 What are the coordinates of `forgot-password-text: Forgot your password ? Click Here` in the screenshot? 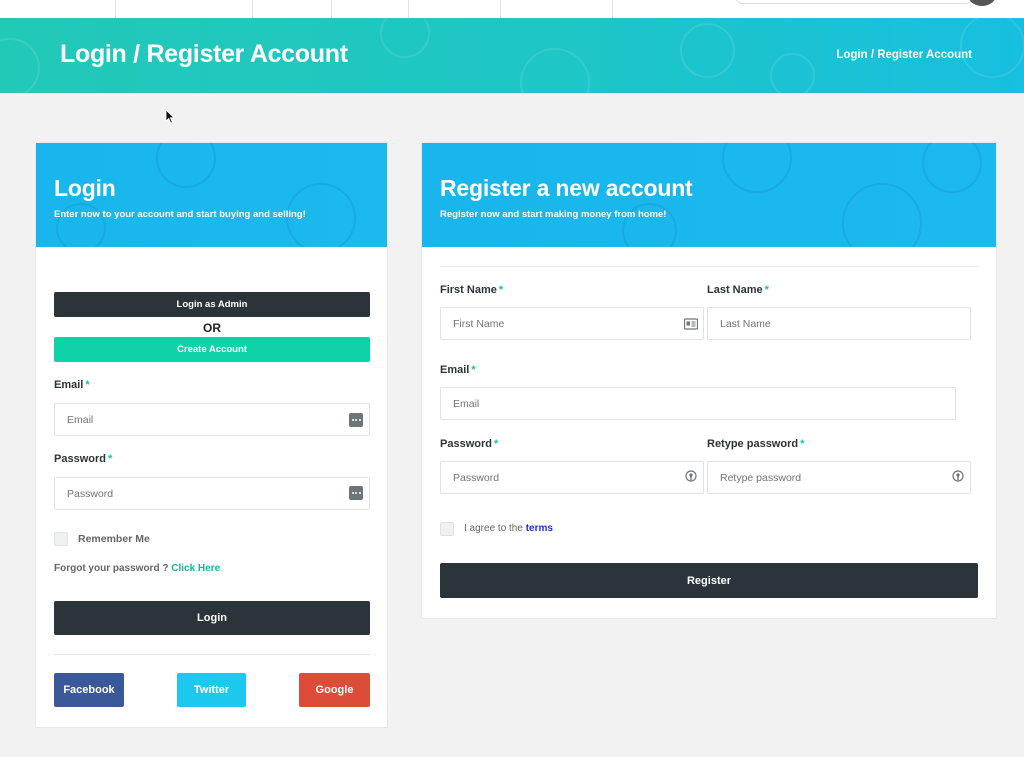 It's located at (137, 568).